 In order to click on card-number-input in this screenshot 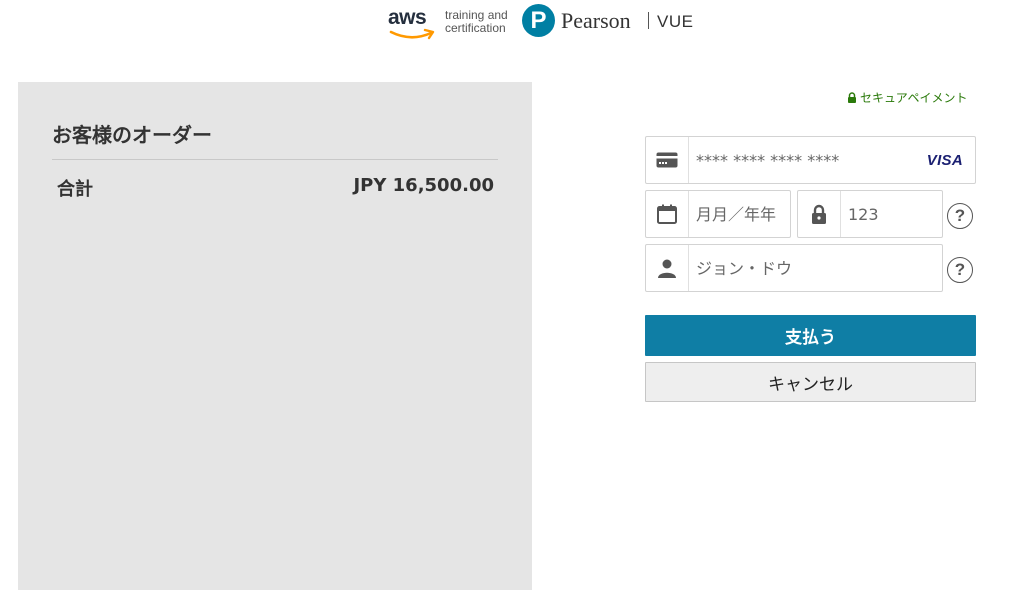, I will do `click(808, 160)`.